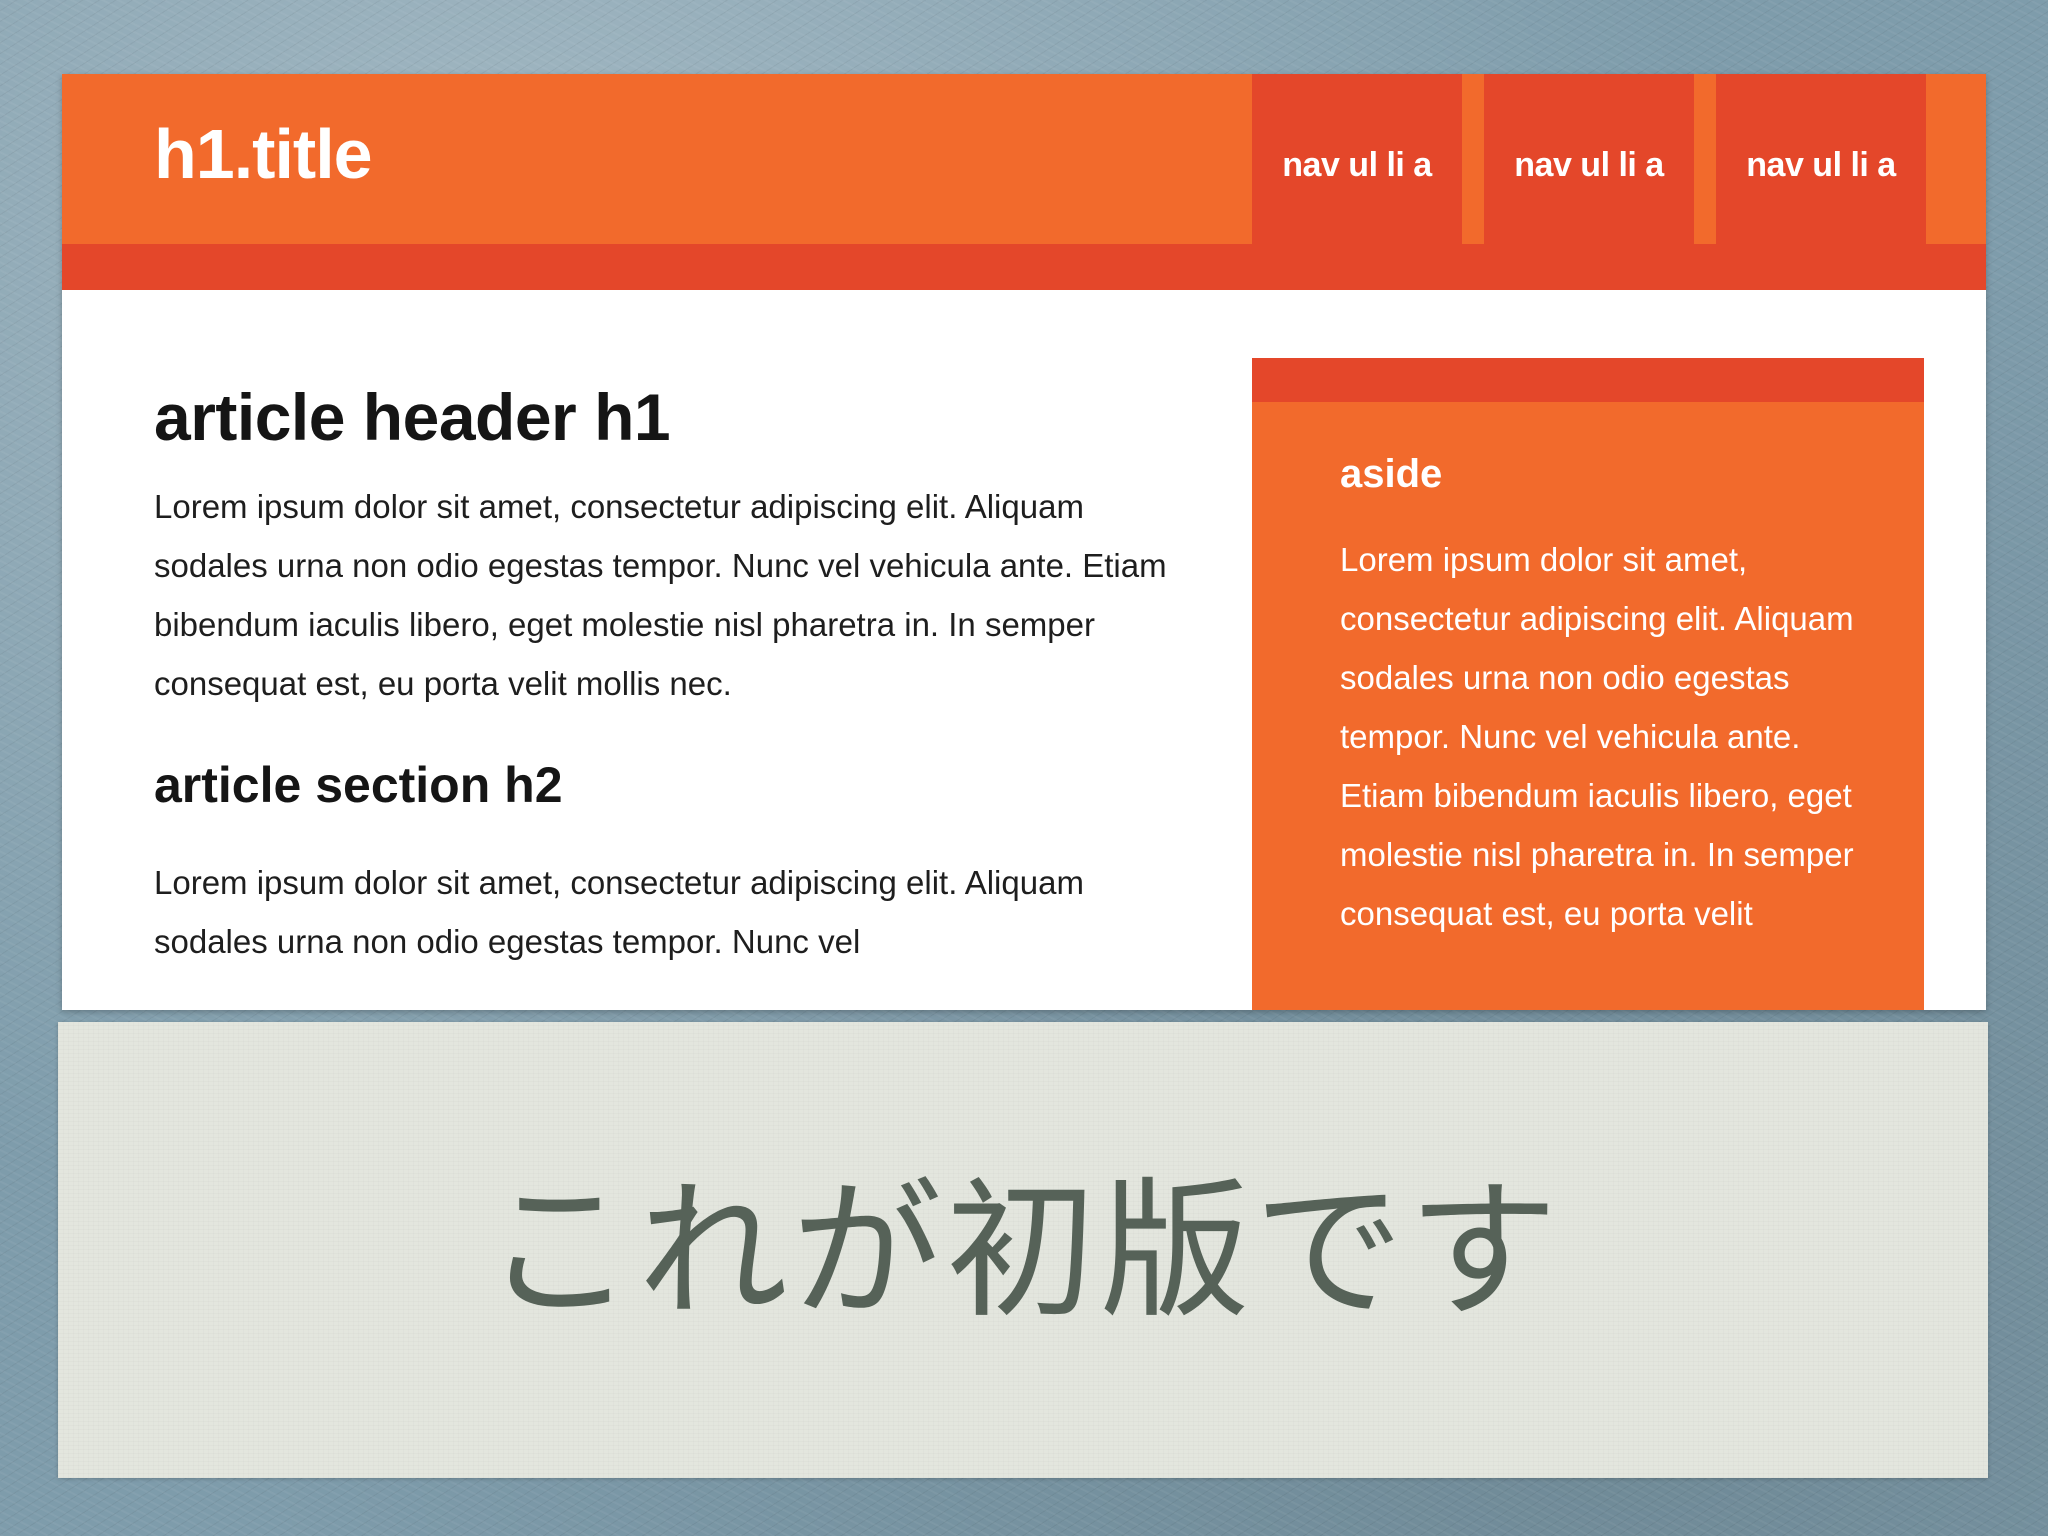 This screenshot has width=2048, height=1536. Describe the element at coordinates (1821, 159) in the screenshot. I see `nav-link-3: nav ul li a` at that location.